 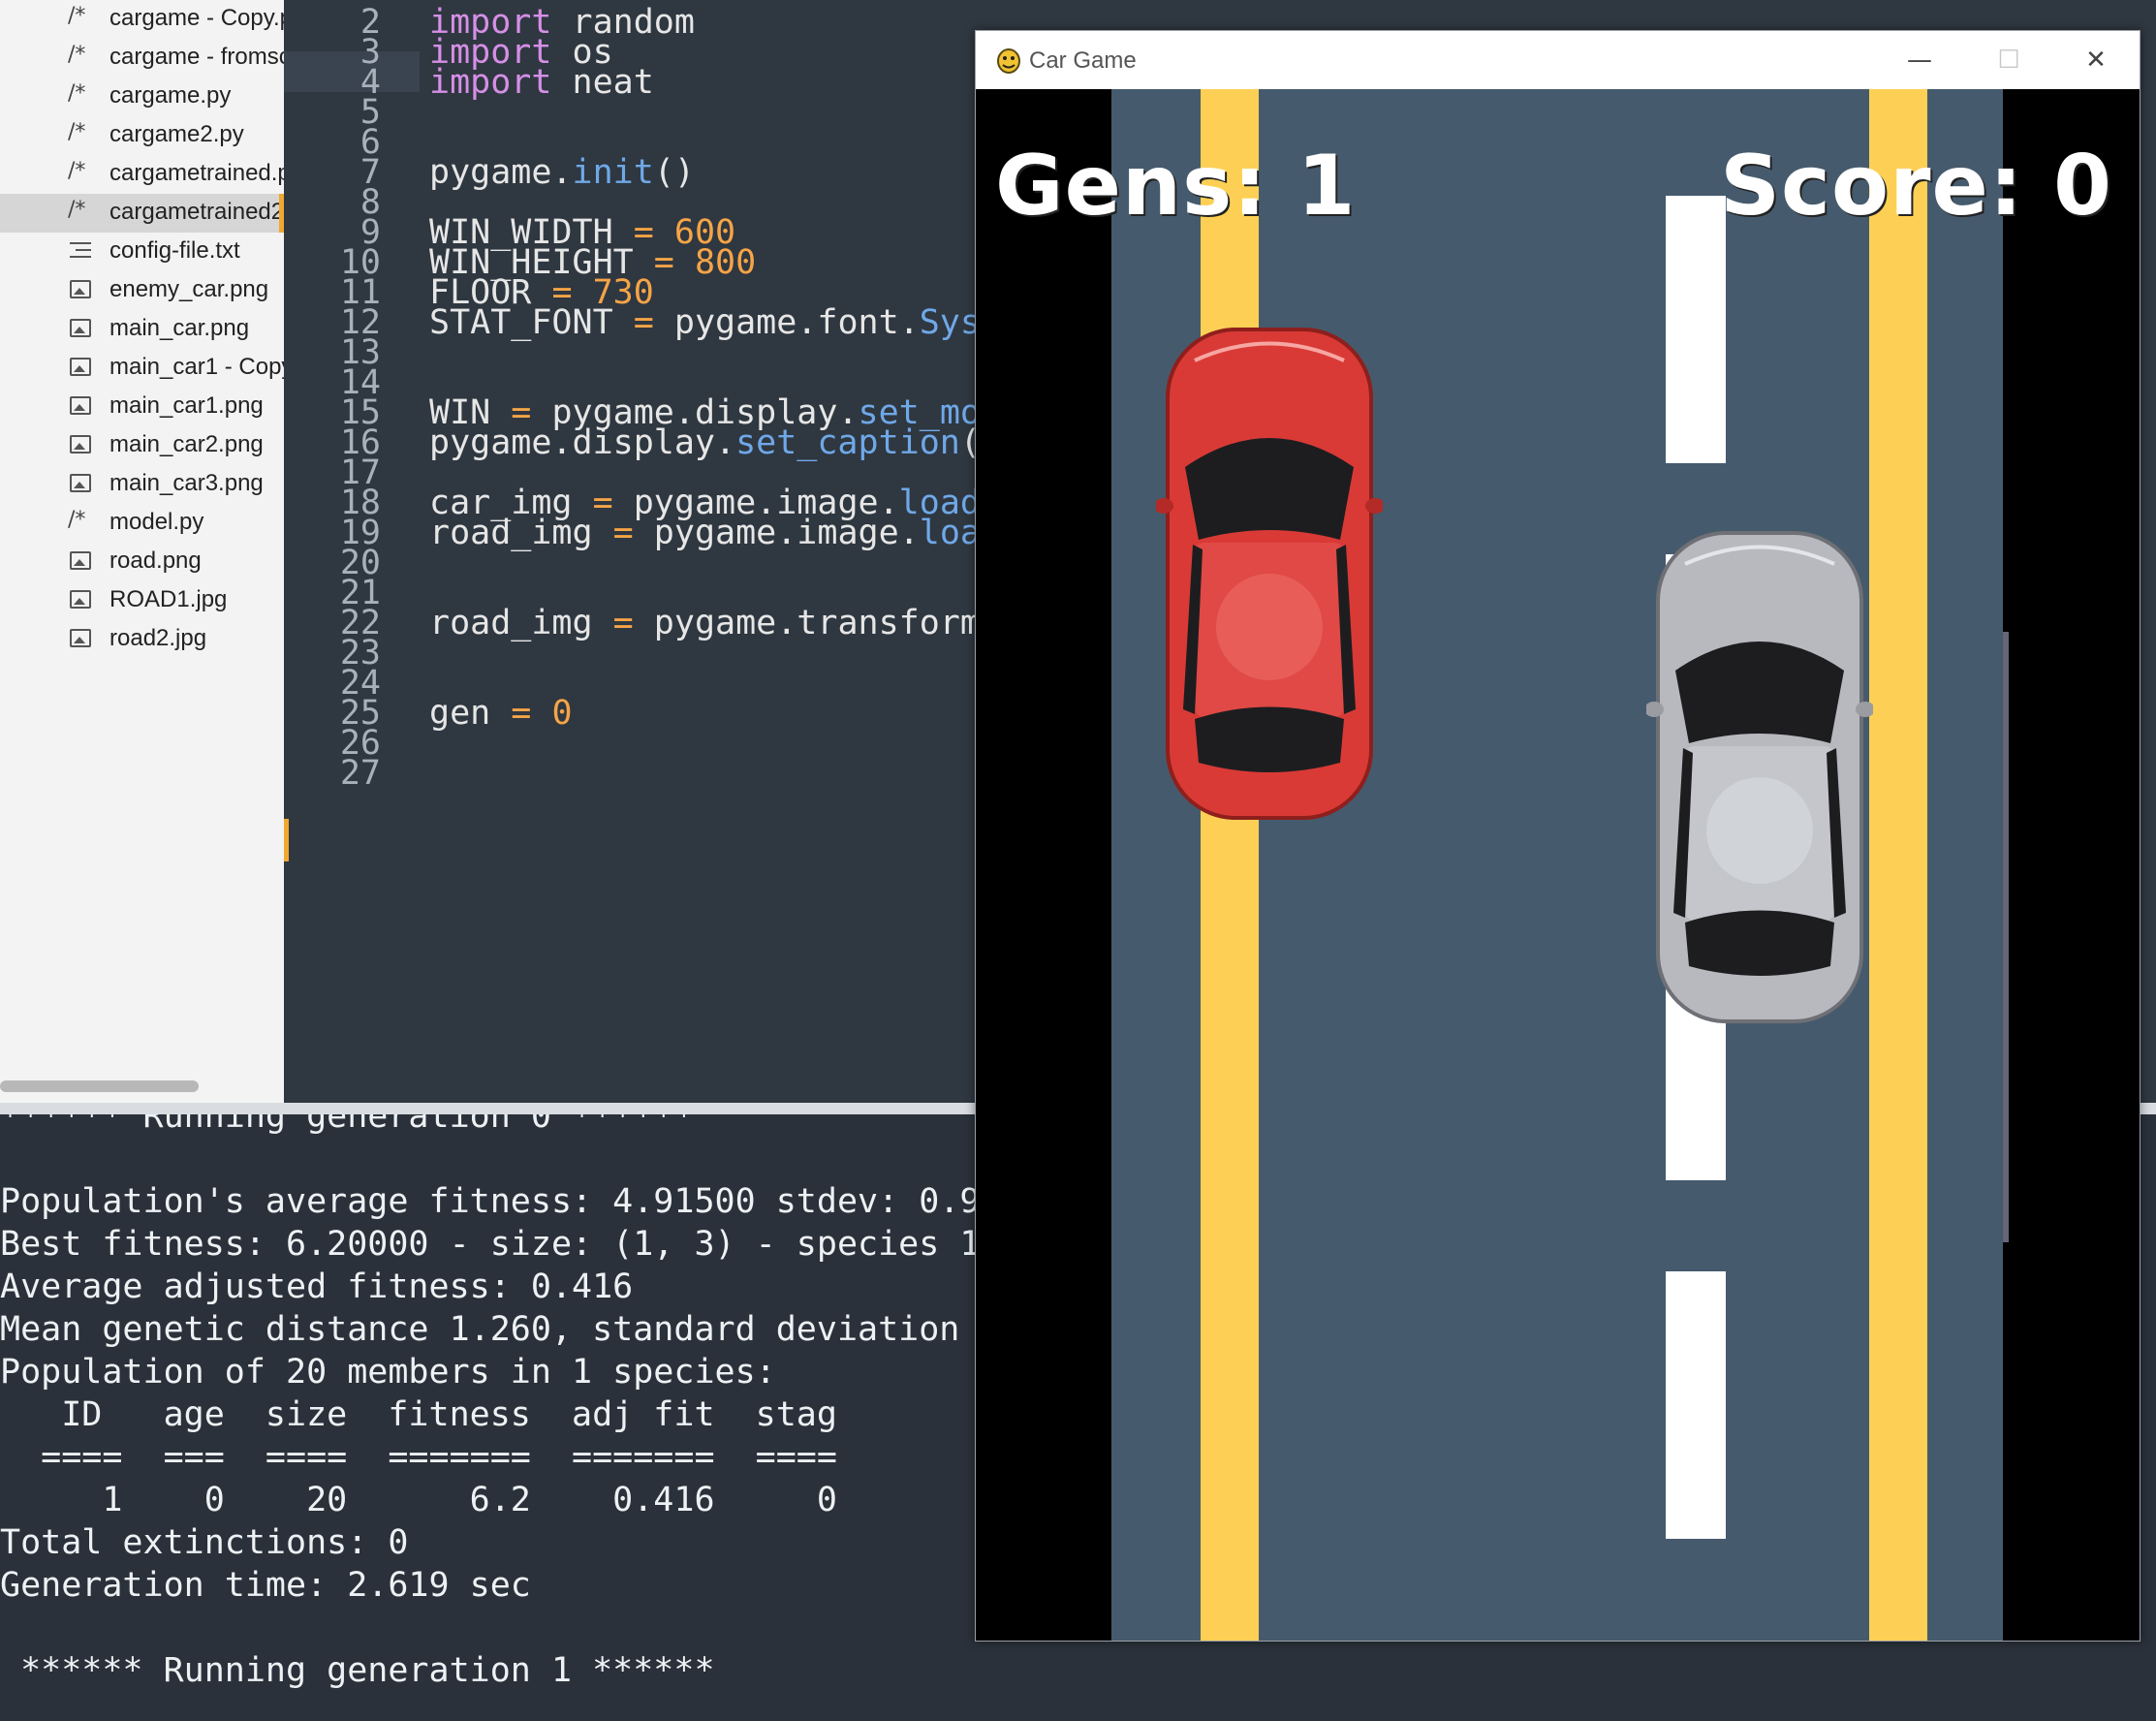 I want to click on code-text: road_img = pygame.transform, so click(x=705, y=623).